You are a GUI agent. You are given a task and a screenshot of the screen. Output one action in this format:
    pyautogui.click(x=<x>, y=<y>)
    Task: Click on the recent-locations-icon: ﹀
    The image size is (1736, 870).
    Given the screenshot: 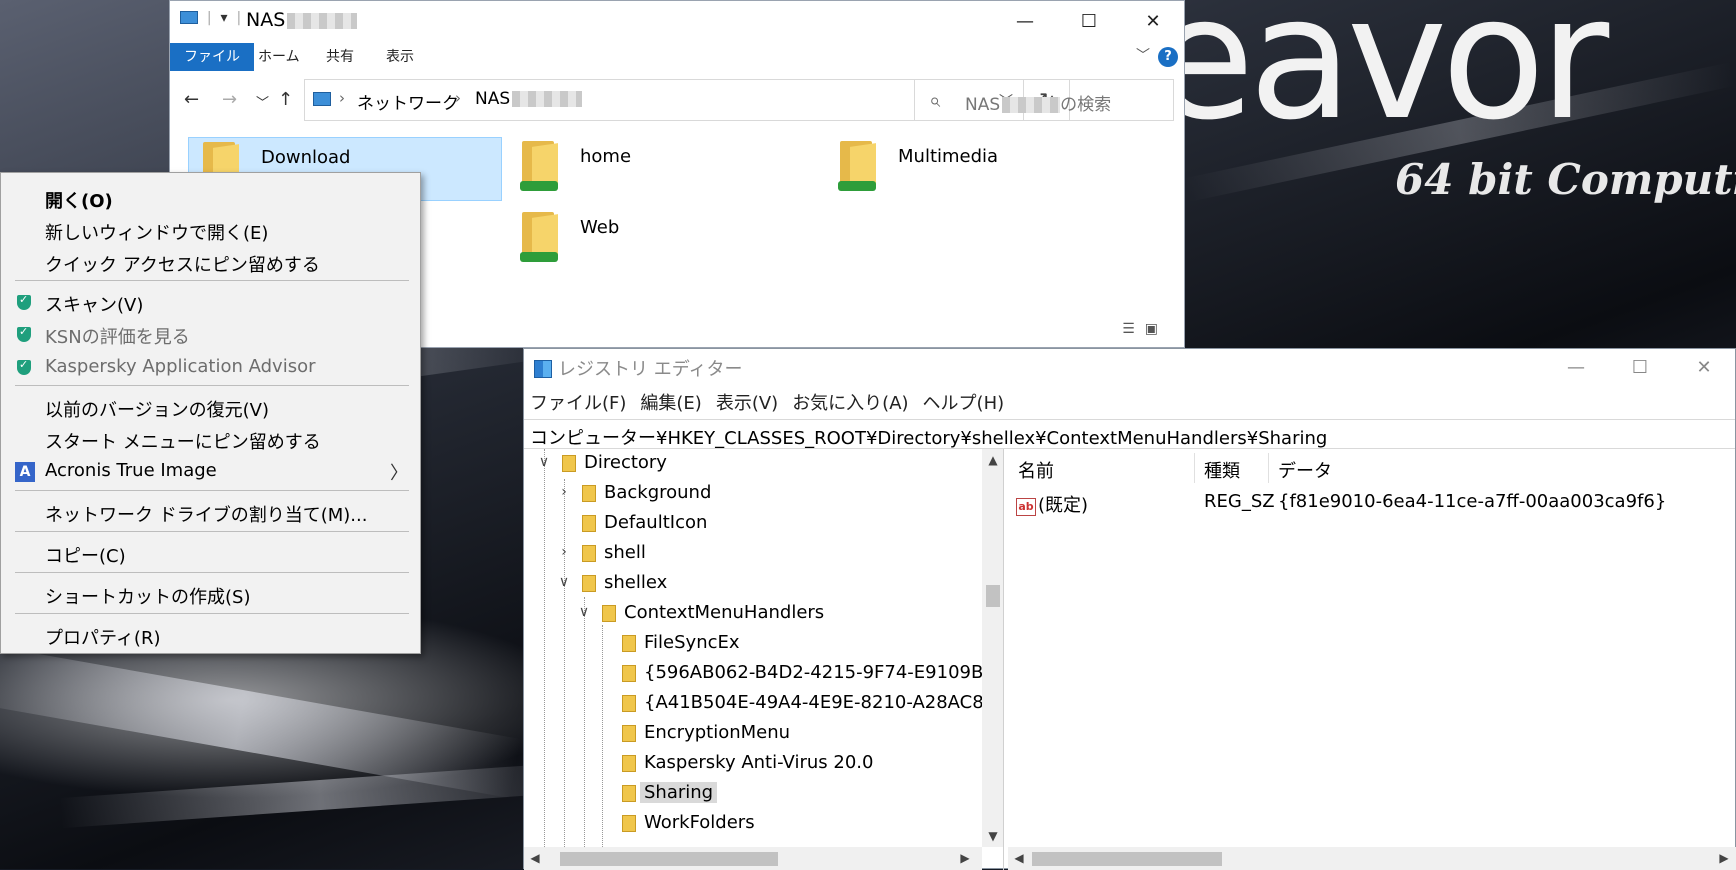 What is the action you would take?
    pyautogui.click(x=262, y=101)
    